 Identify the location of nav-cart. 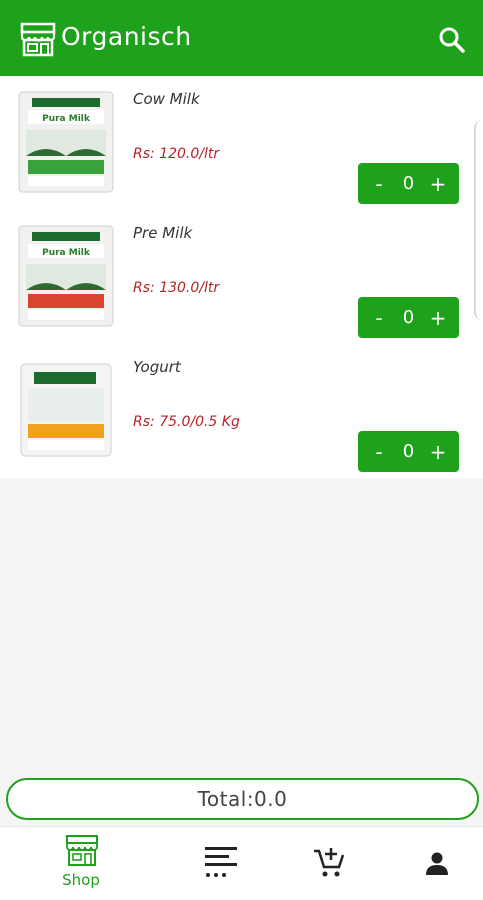
(330, 863).